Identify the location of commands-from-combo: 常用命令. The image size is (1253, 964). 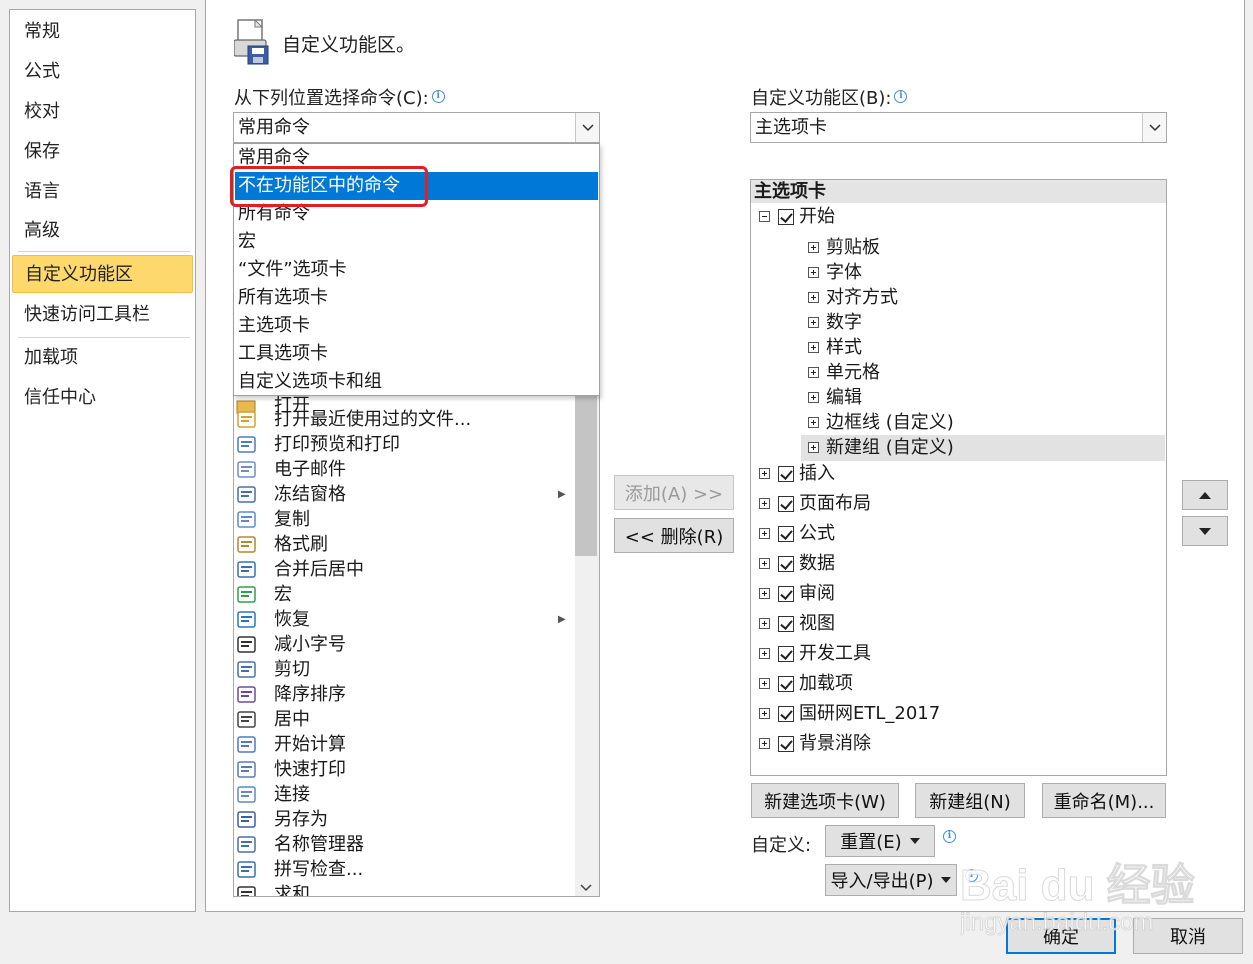
(416, 127).